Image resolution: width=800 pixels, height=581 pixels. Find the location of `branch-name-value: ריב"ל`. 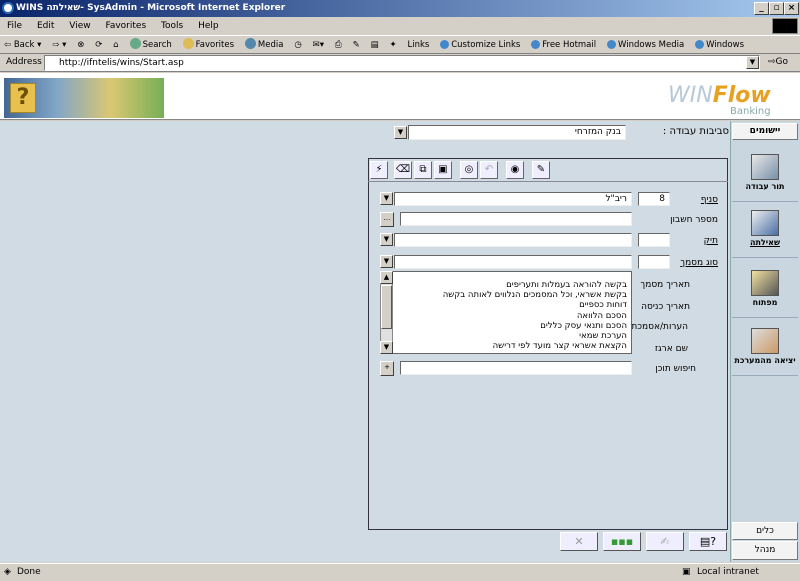

branch-name-value: ריב"ל is located at coordinates (616, 199).